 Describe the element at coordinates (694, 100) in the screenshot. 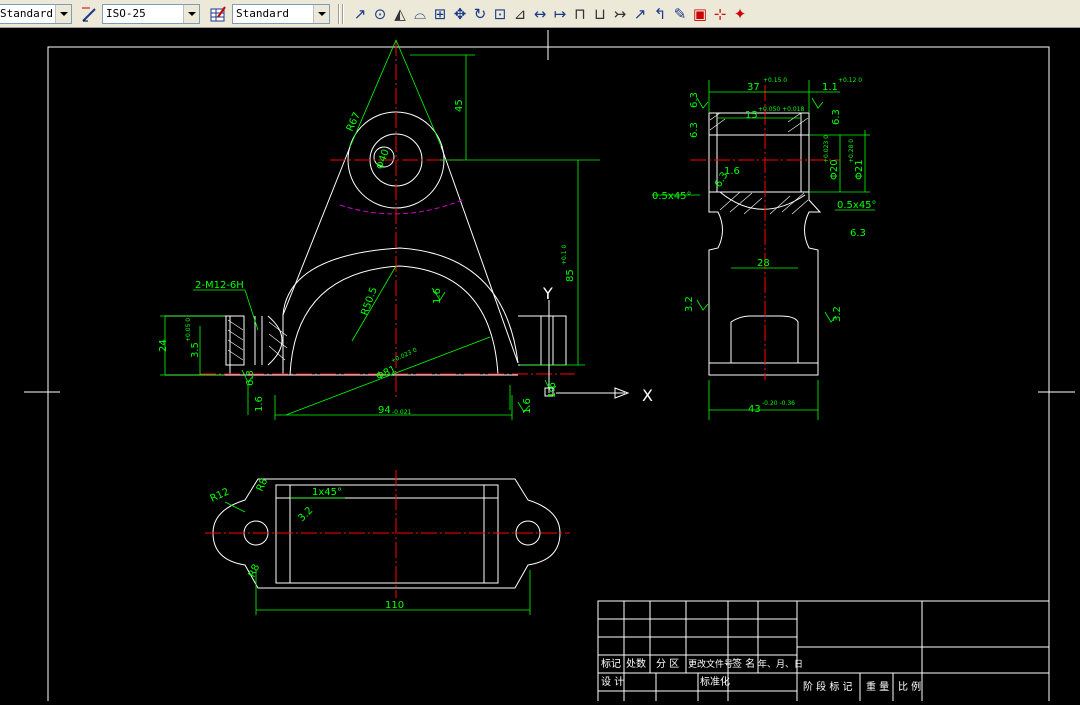

I see `rough-63b: 6.3` at that location.